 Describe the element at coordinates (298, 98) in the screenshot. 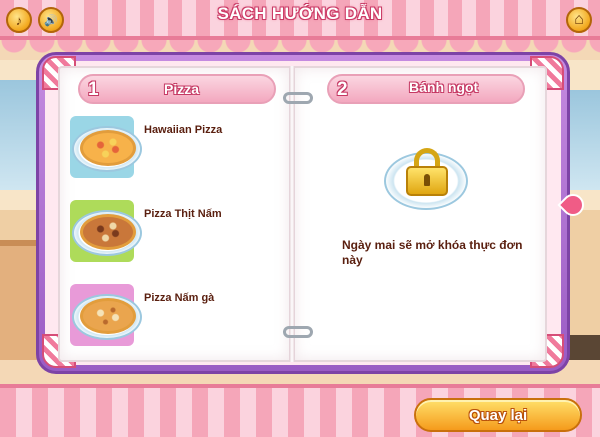

I see `binder-ring-top` at that location.